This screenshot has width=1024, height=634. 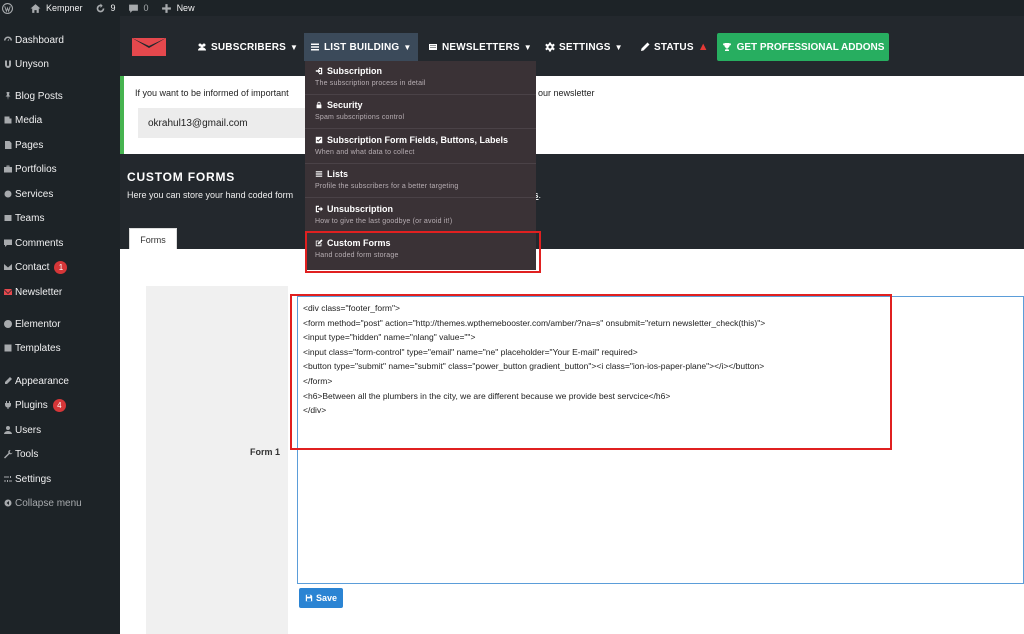 I want to click on sidebar-item-dashboard: Dashboard, so click(x=60, y=40).